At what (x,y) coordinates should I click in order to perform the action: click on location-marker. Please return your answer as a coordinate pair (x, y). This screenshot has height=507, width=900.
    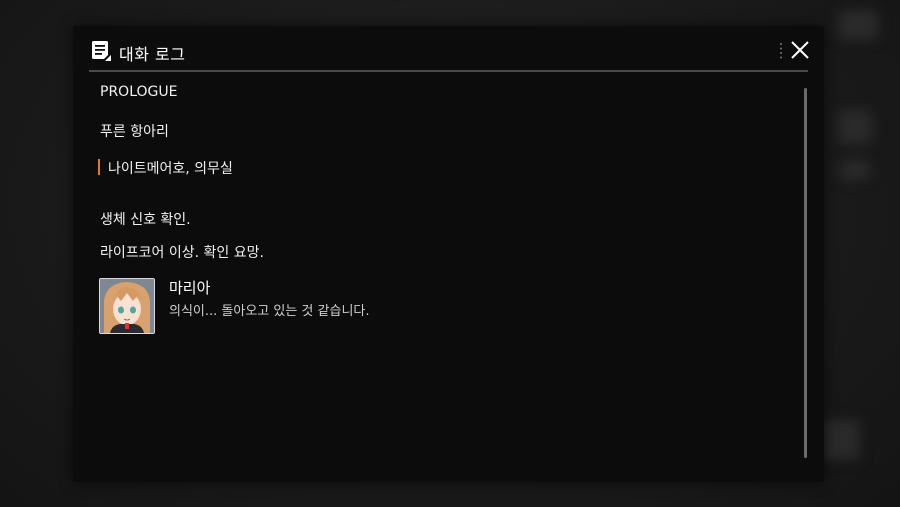
    Looking at the image, I should click on (99, 167).